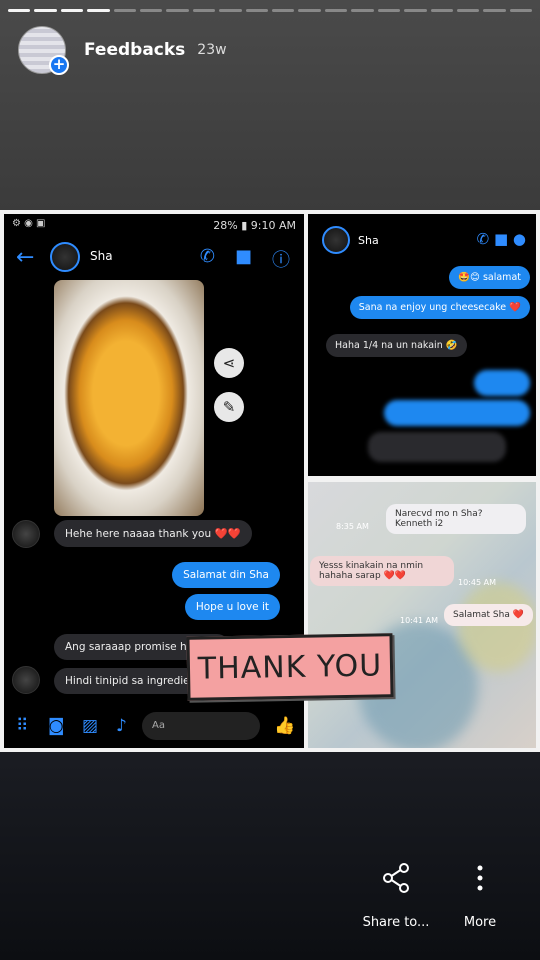  I want to click on message-in: Haha 1/4 na un nakain 🤣, so click(396, 345).